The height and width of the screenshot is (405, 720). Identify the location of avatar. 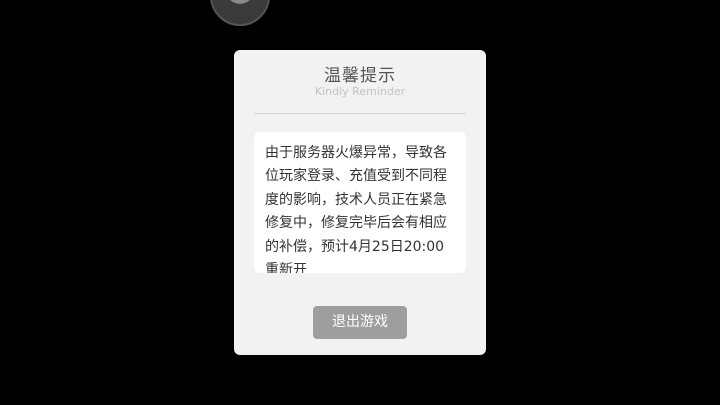
(240, 13).